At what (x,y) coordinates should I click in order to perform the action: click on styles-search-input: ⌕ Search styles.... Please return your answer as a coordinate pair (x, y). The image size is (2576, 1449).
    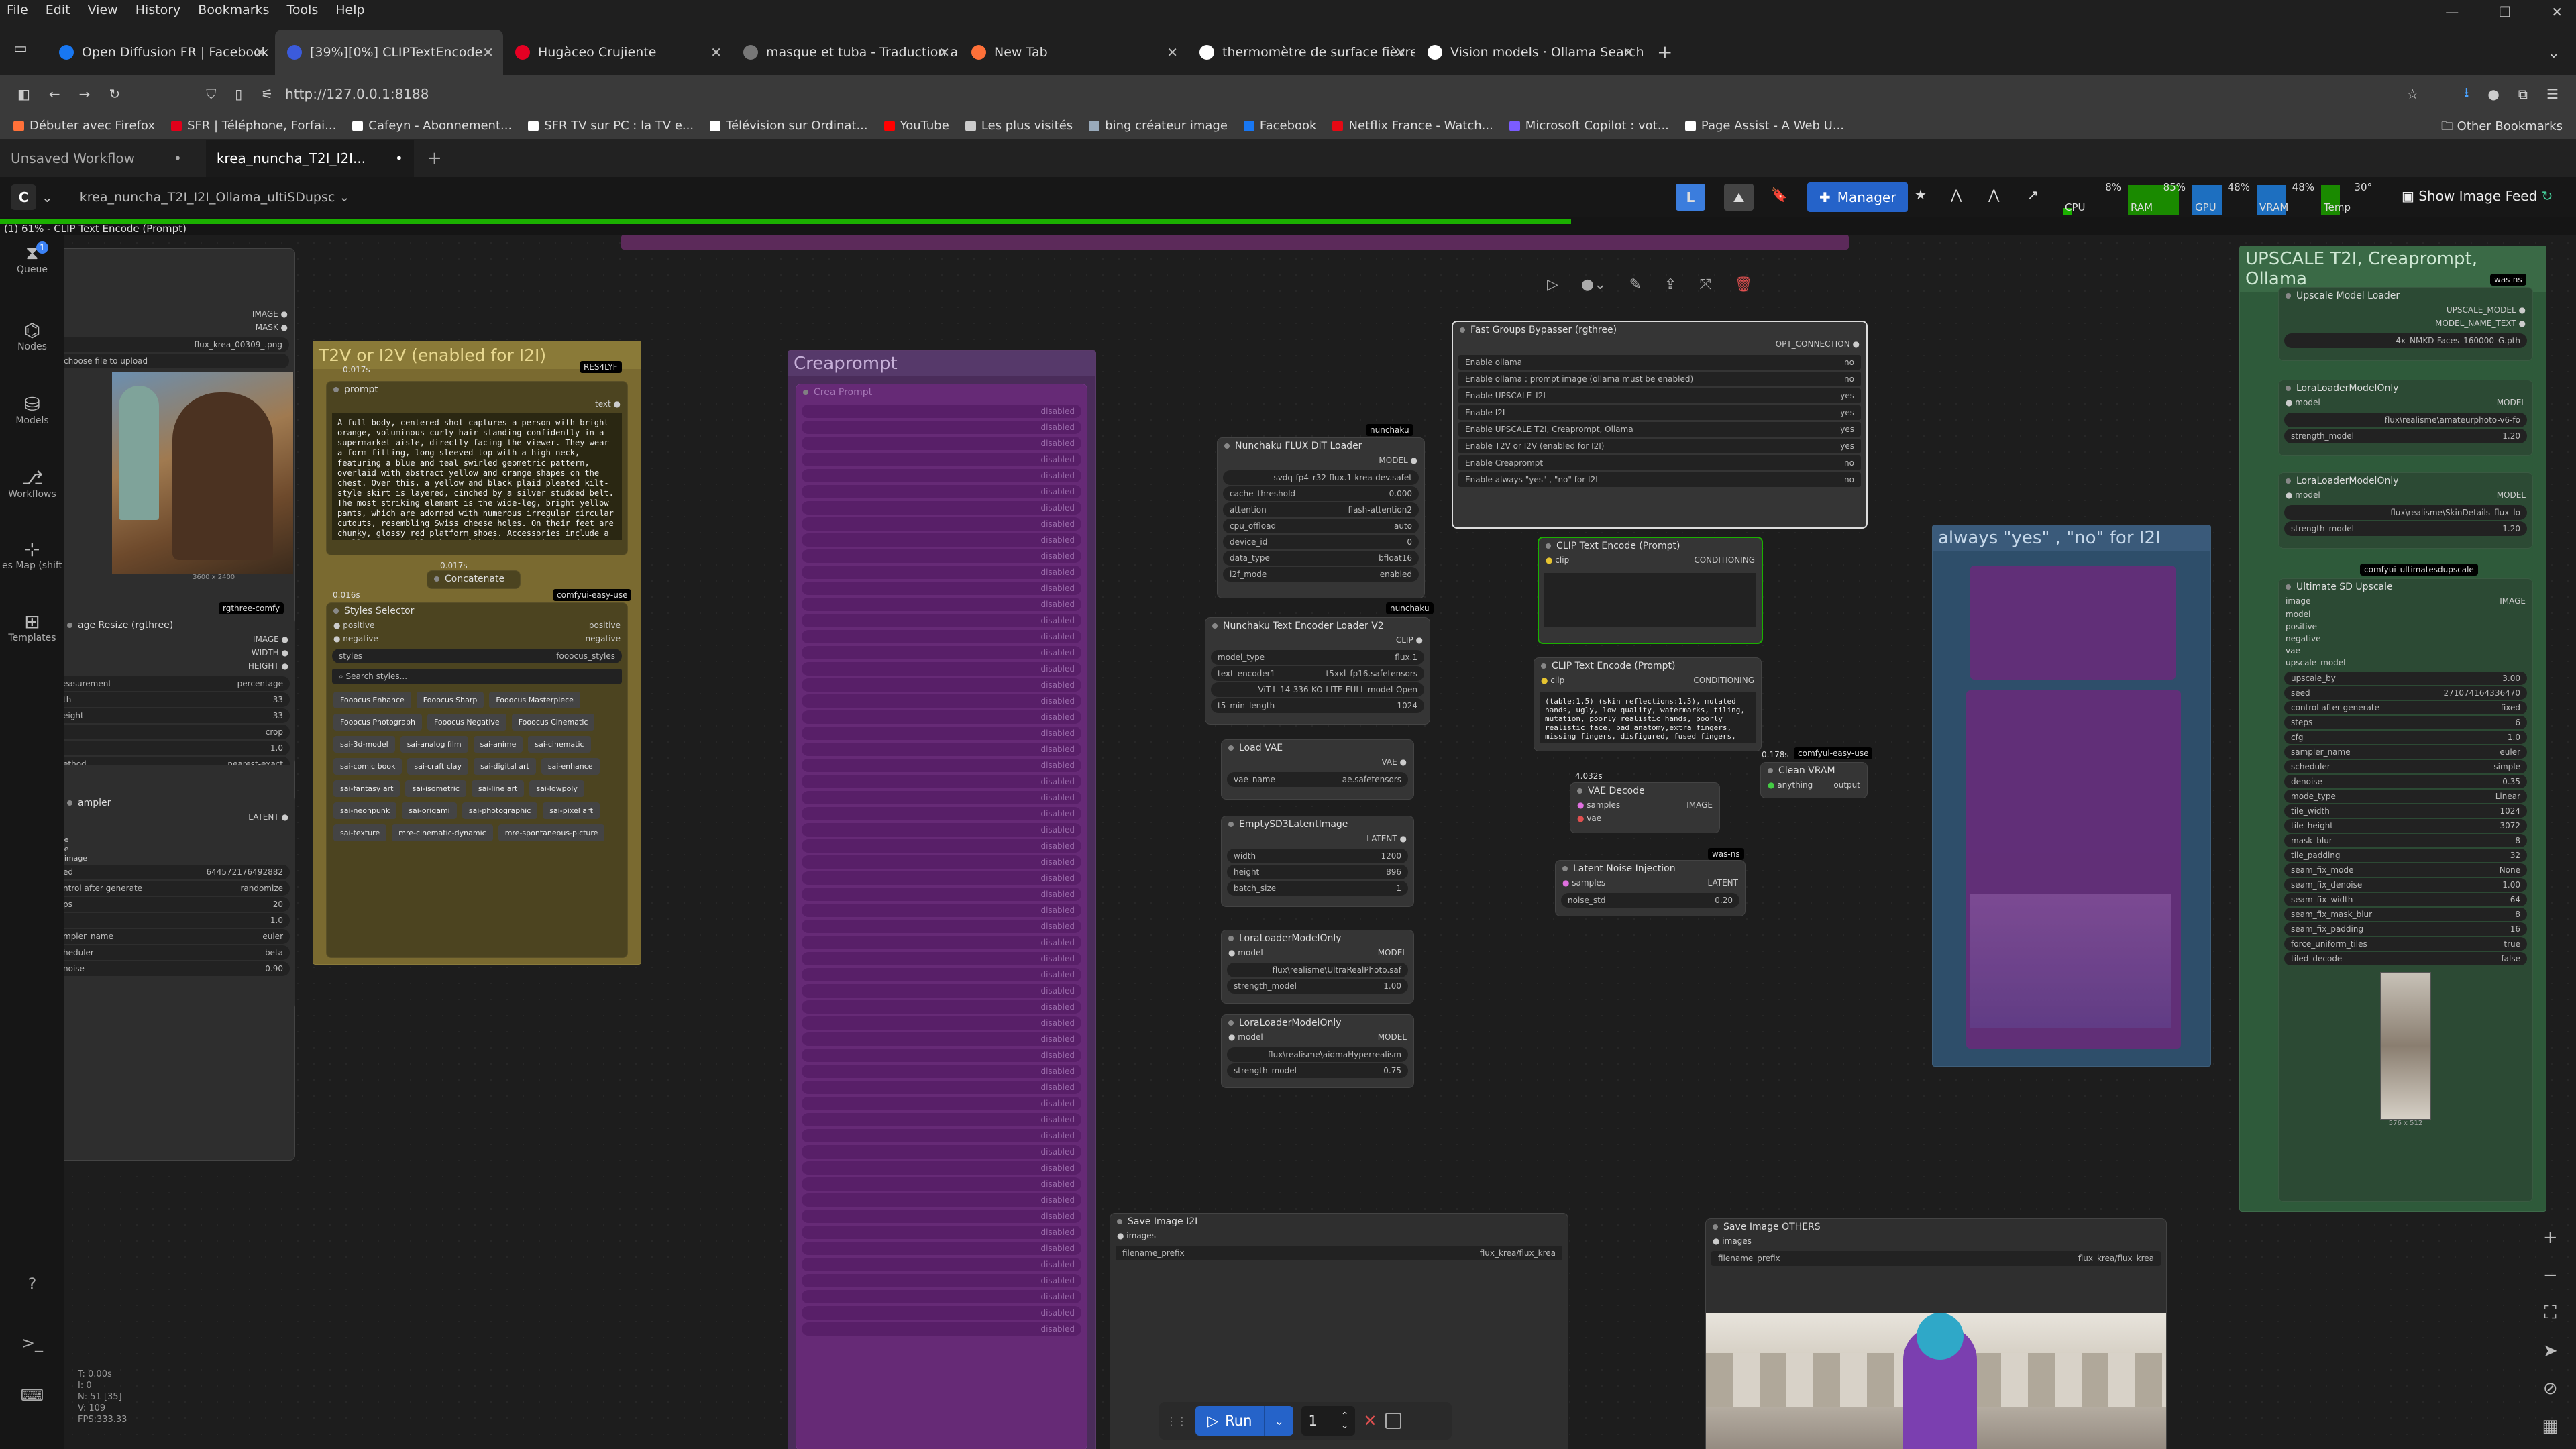
    Looking at the image, I should click on (477, 676).